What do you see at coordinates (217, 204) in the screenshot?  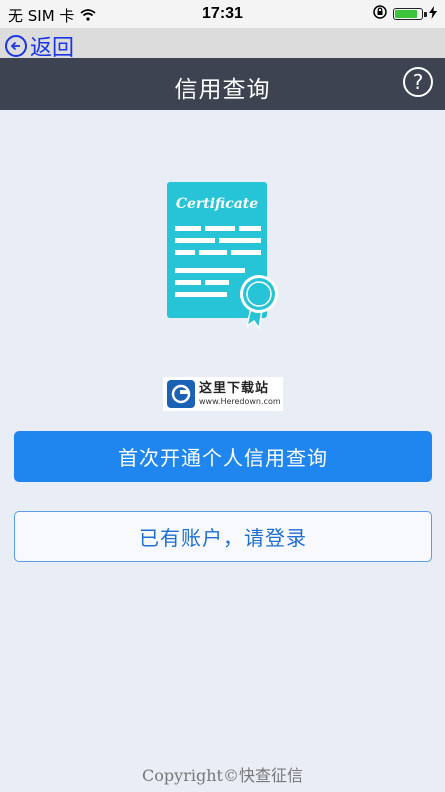 I see `certificate-title: Certificate` at bounding box center [217, 204].